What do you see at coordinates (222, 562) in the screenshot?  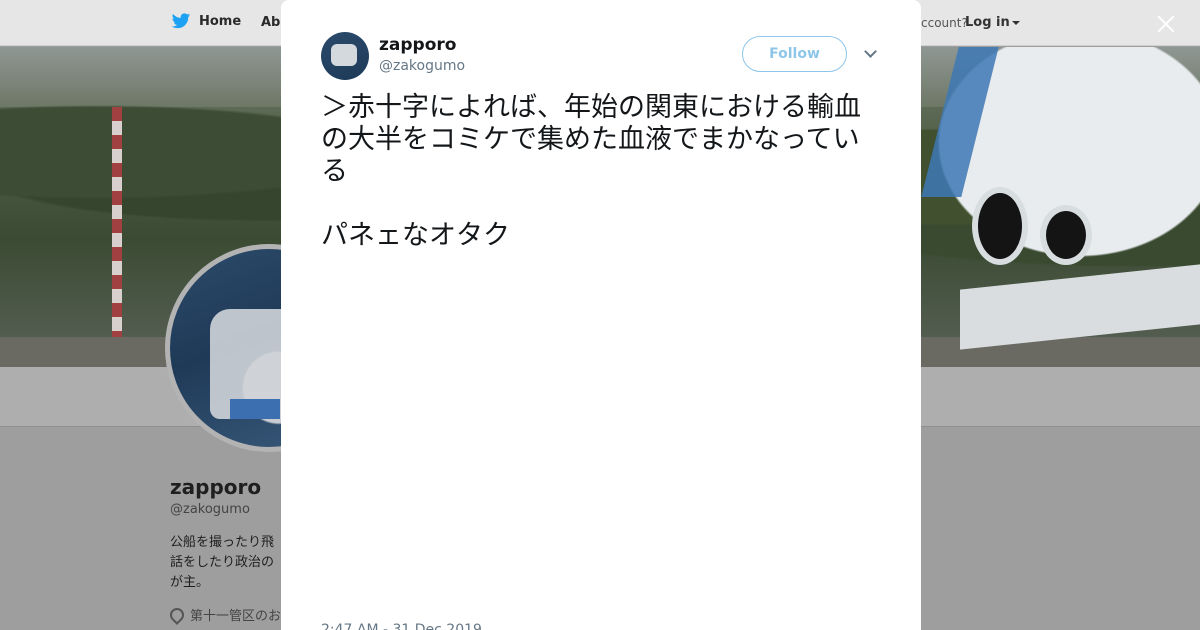 I see `profile-bio: 公船を撮ったり飛話をしたり政治のが主。` at bounding box center [222, 562].